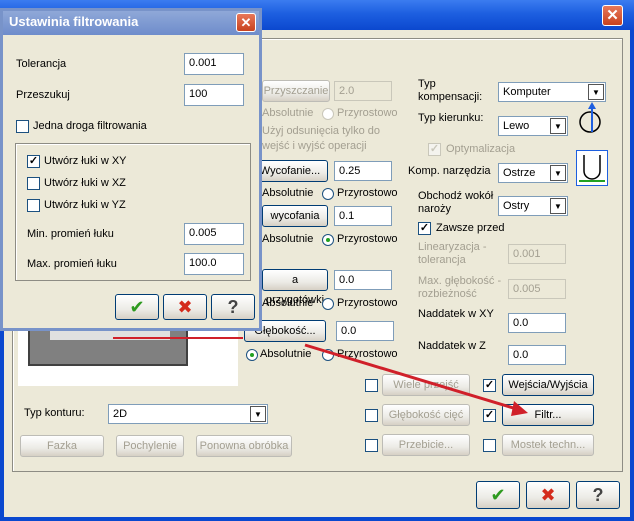  Describe the element at coordinates (246, 22) in the screenshot. I see `filter-close-button: ✕` at that location.